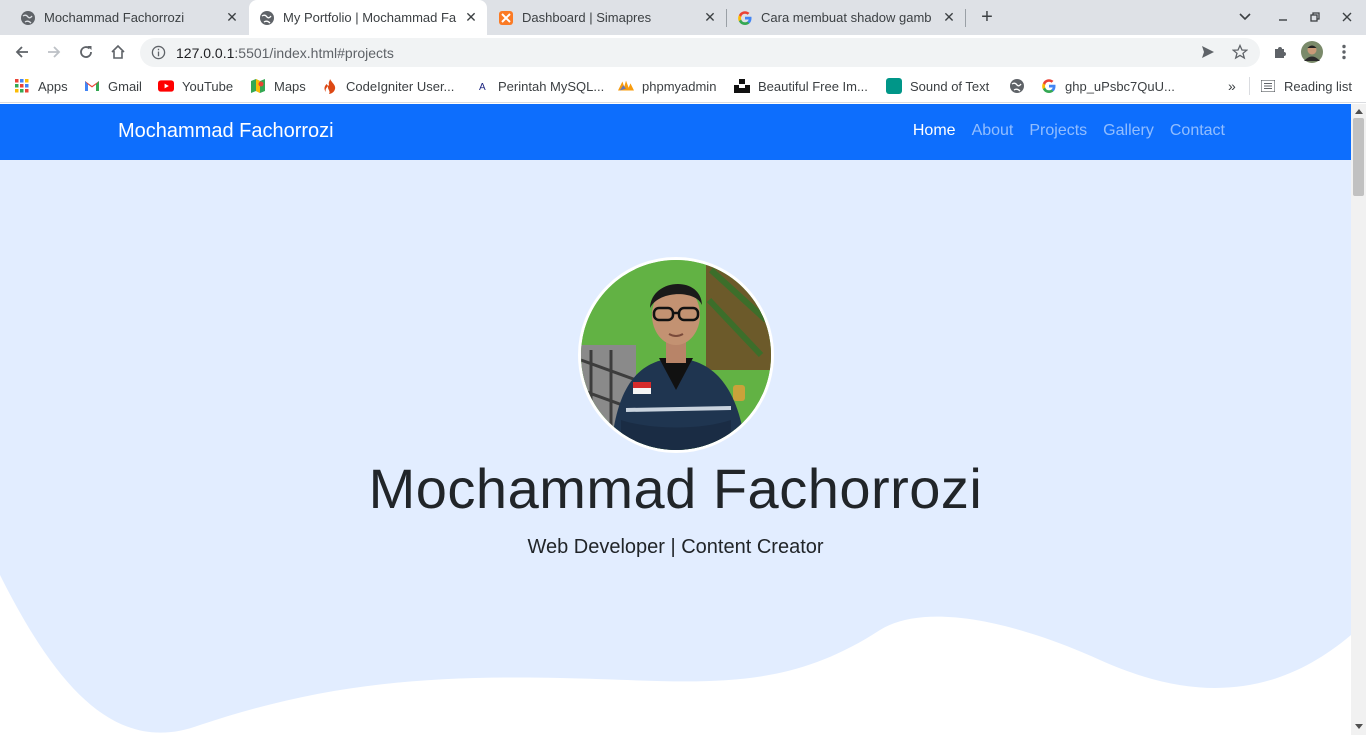 The width and height of the screenshot is (1366, 735). Describe the element at coordinates (330, 86) in the screenshot. I see `codeigniter-icon` at that location.